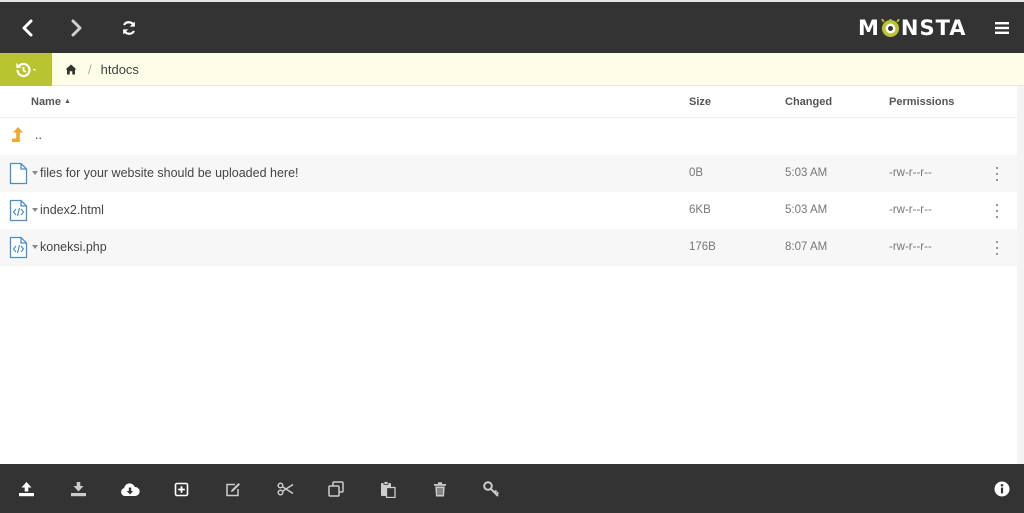 This screenshot has width=1024, height=513. What do you see at coordinates (508, 247) in the screenshot?
I see `file-row: koneksi.php 176B 8:07 AM -rw-r--r--` at bounding box center [508, 247].